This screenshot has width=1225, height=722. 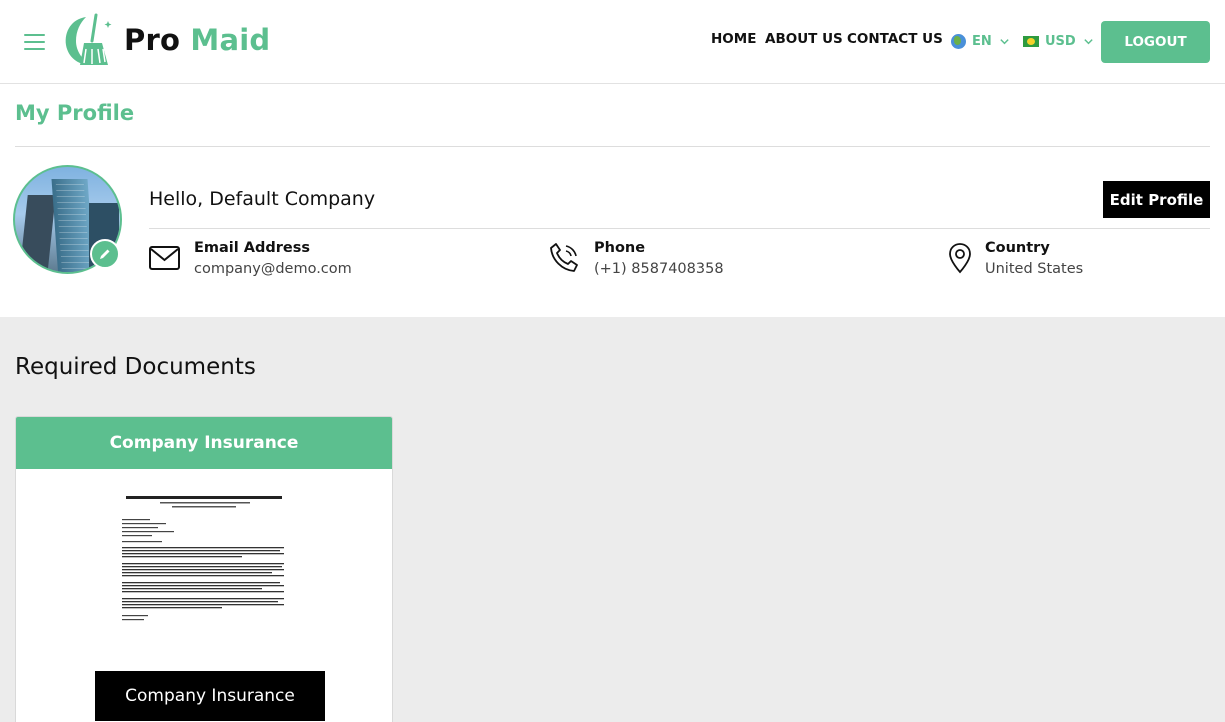 What do you see at coordinates (620, 248) in the screenshot?
I see `phone-label: Phone` at bounding box center [620, 248].